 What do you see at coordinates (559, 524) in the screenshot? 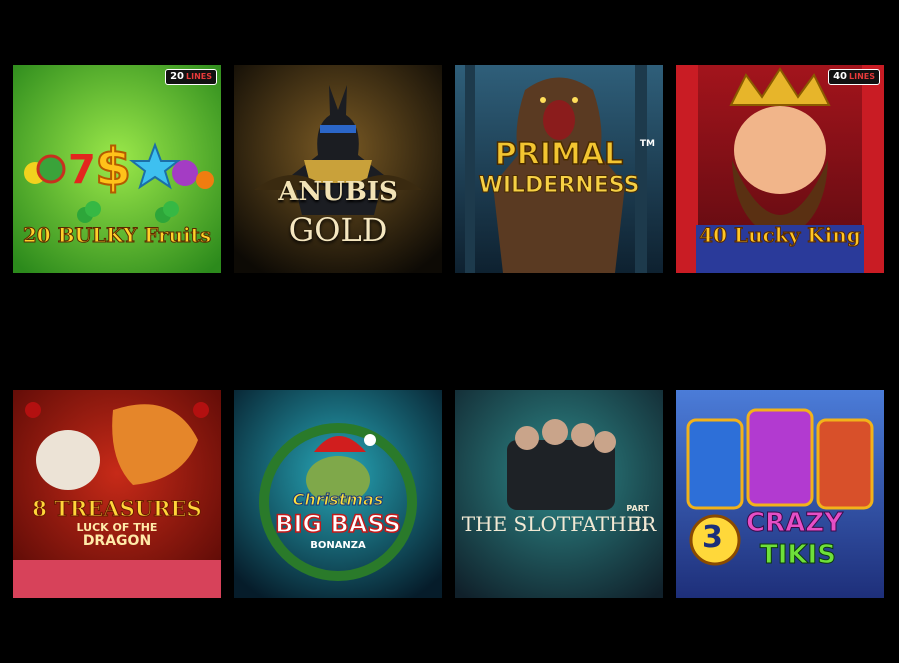
I see `game-title: THE SLOTFATHER` at bounding box center [559, 524].